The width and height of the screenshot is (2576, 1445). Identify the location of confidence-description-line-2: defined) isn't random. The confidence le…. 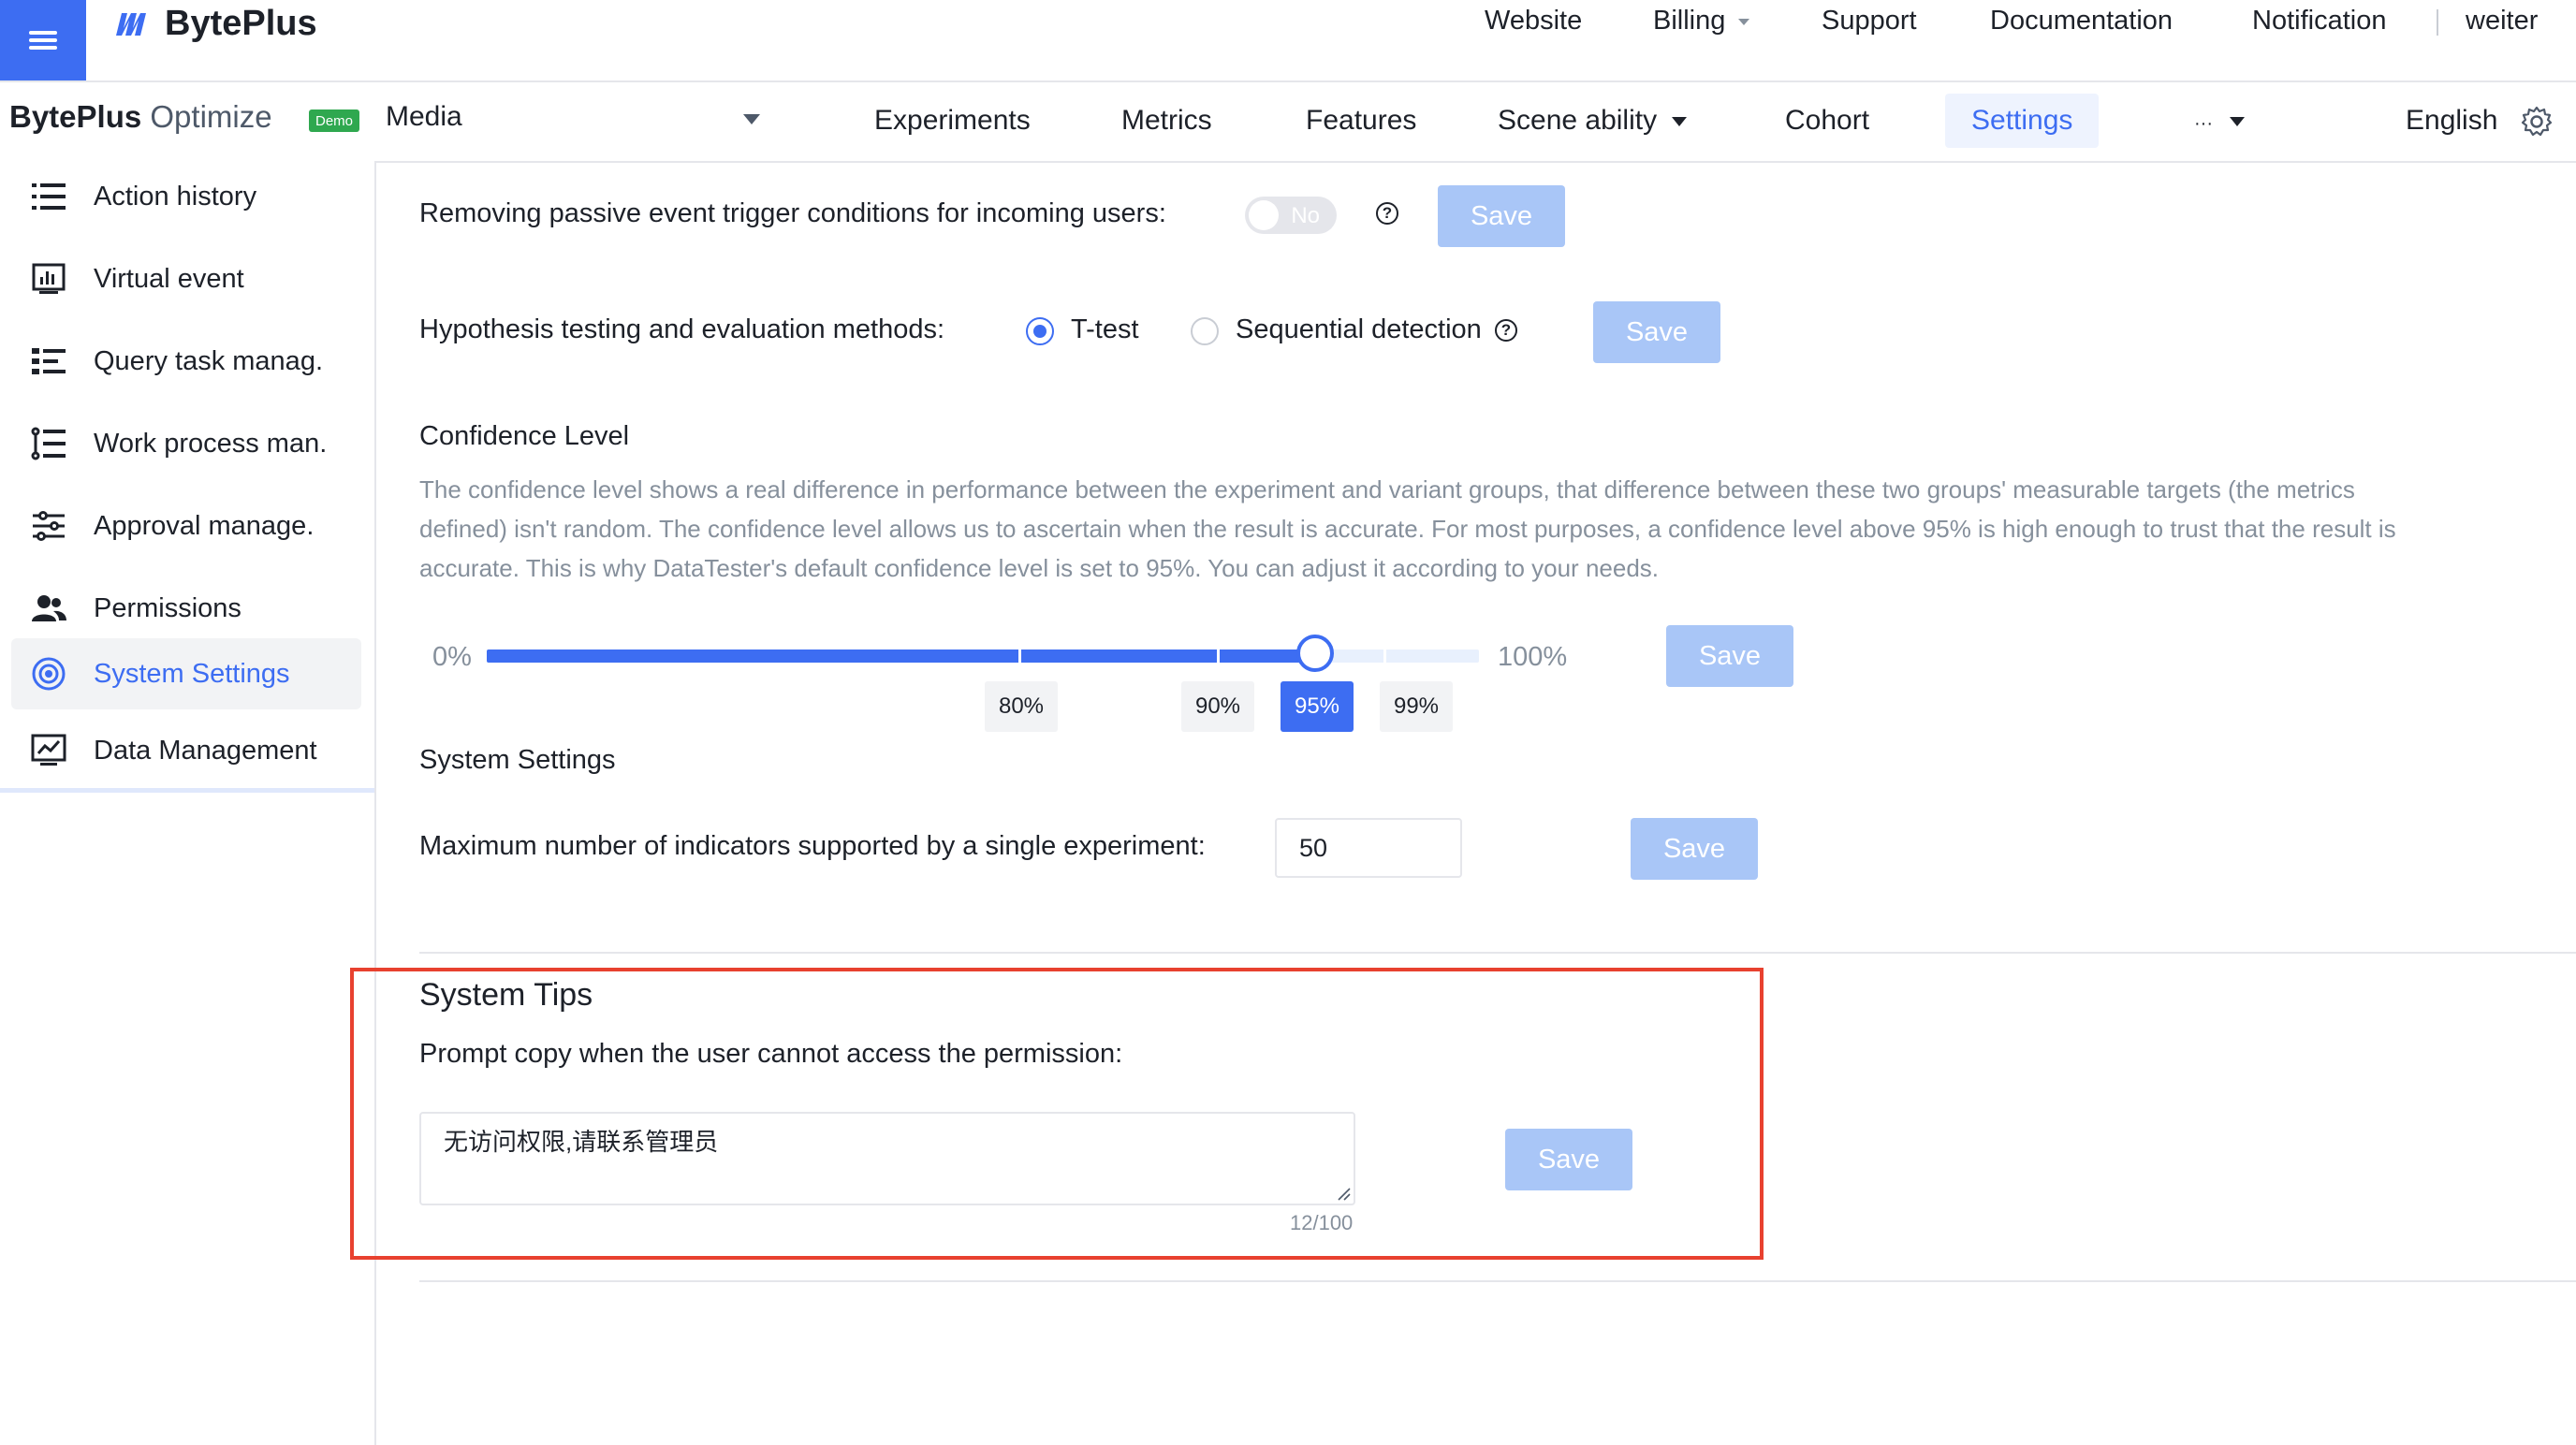
(1407, 529).